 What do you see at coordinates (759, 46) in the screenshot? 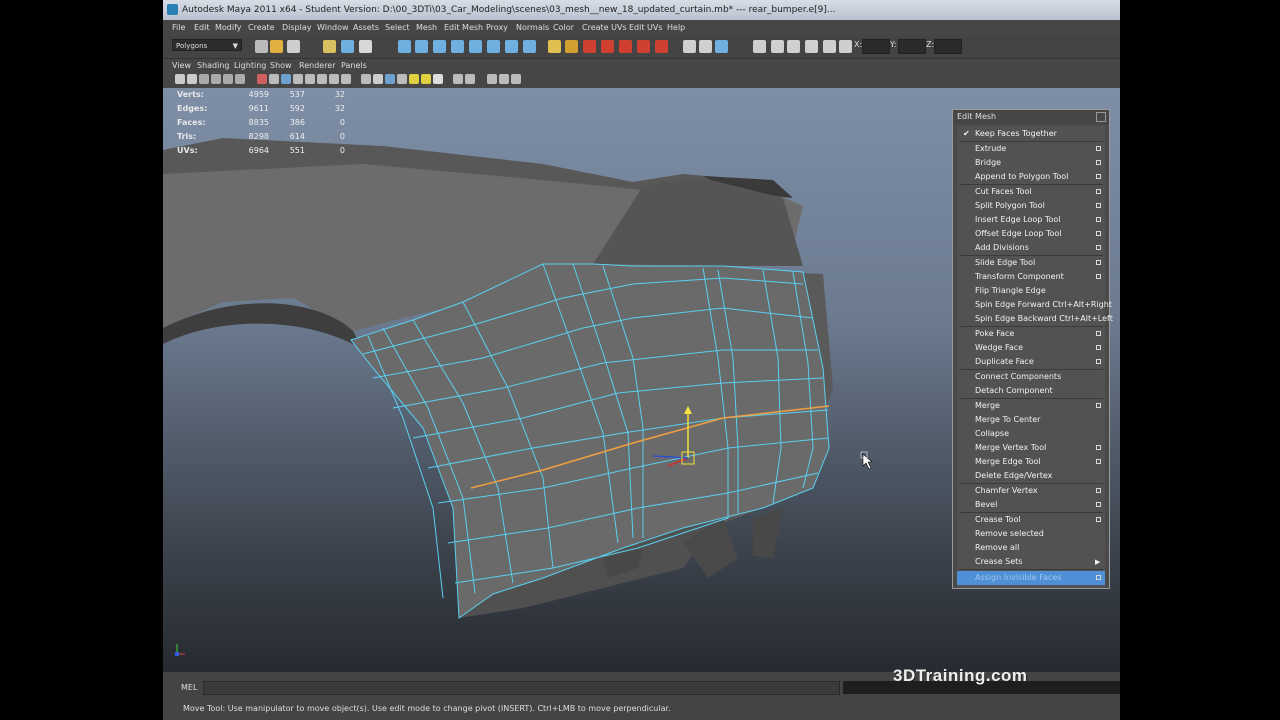
I see `camera-icon` at bounding box center [759, 46].